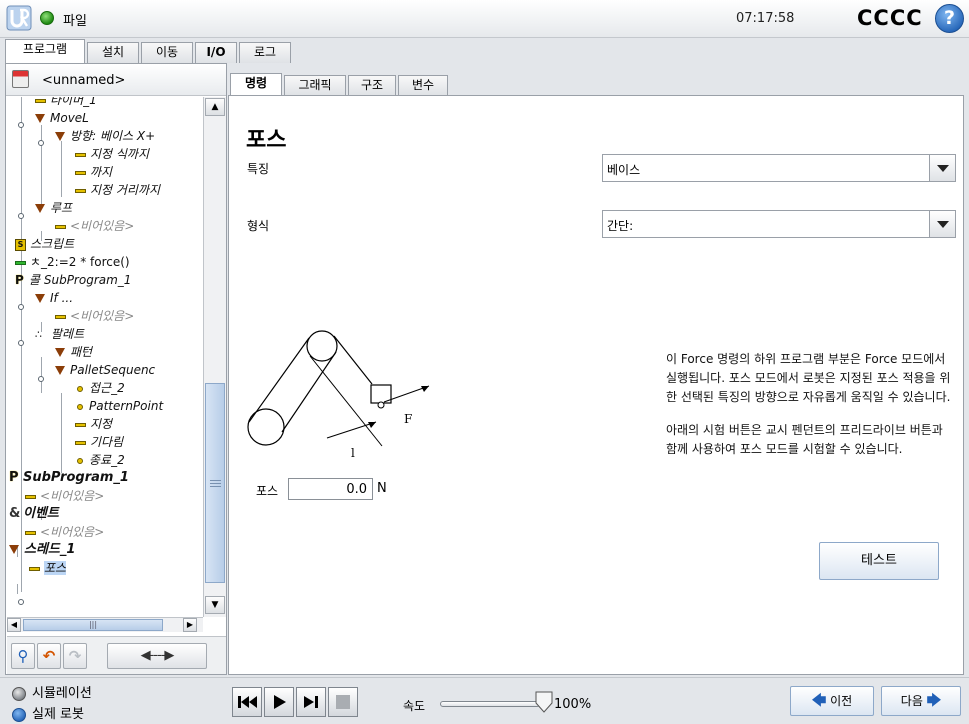 Image resolution: width=969 pixels, height=724 pixels. Describe the element at coordinates (80, 406) in the screenshot. I see `waypoint-icon` at that location.